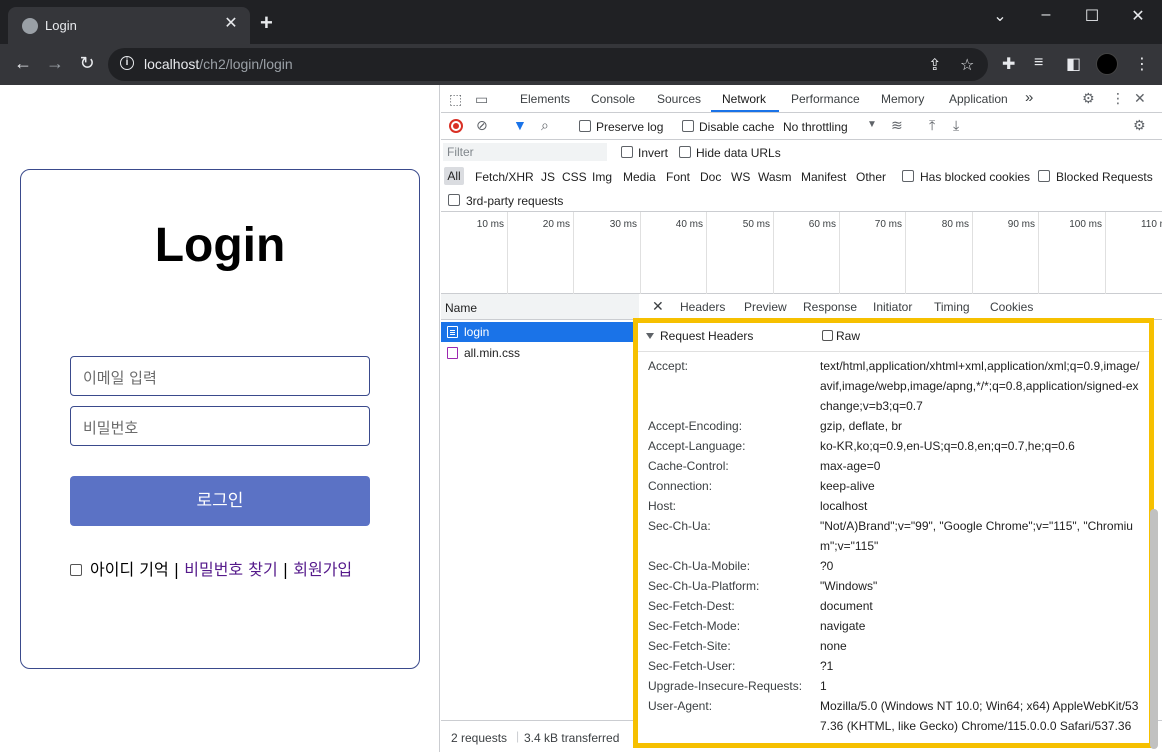  Describe the element at coordinates (1044, 176) in the screenshot. I see `blocked-requests-checkbox` at that location.